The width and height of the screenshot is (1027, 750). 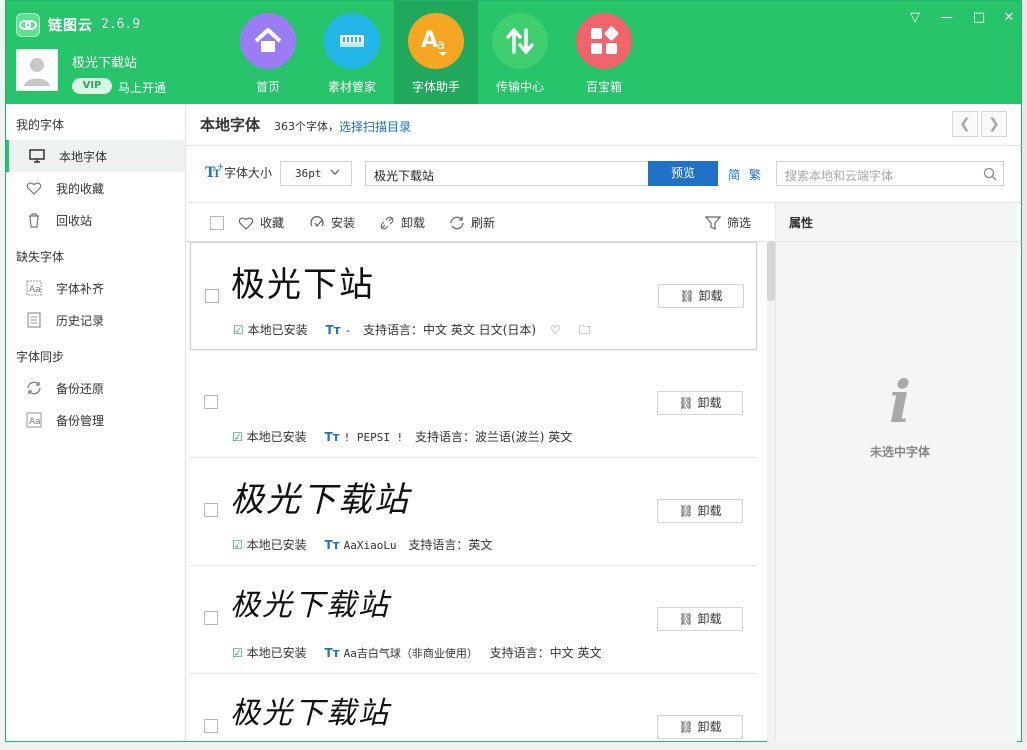 What do you see at coordinates (248, 173) in the screenshot?
I see `font-size-label: 字体大小` at bounding box center [248, 173].